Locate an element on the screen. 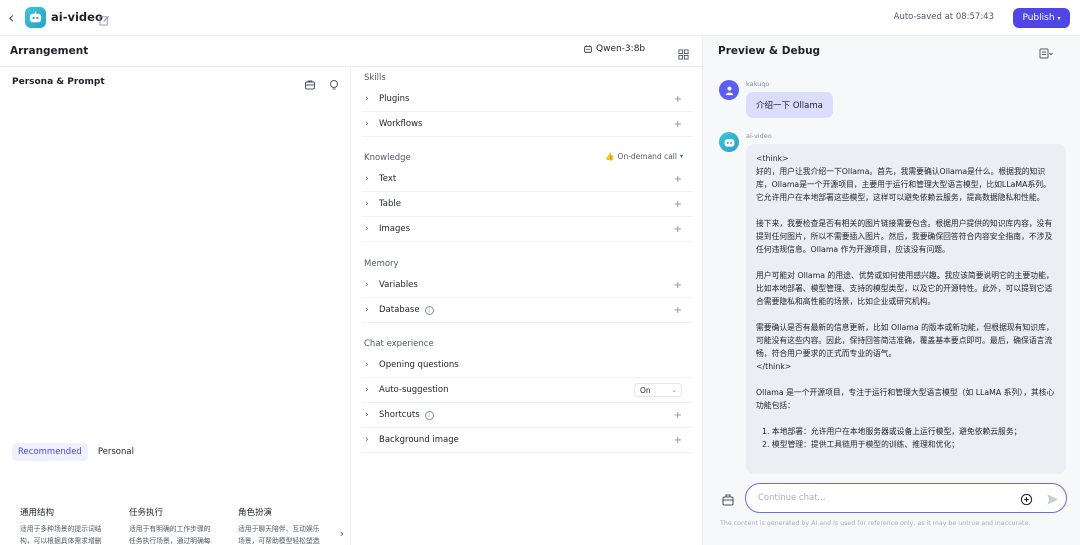  send-icon is located at coordinates (1052, 498).